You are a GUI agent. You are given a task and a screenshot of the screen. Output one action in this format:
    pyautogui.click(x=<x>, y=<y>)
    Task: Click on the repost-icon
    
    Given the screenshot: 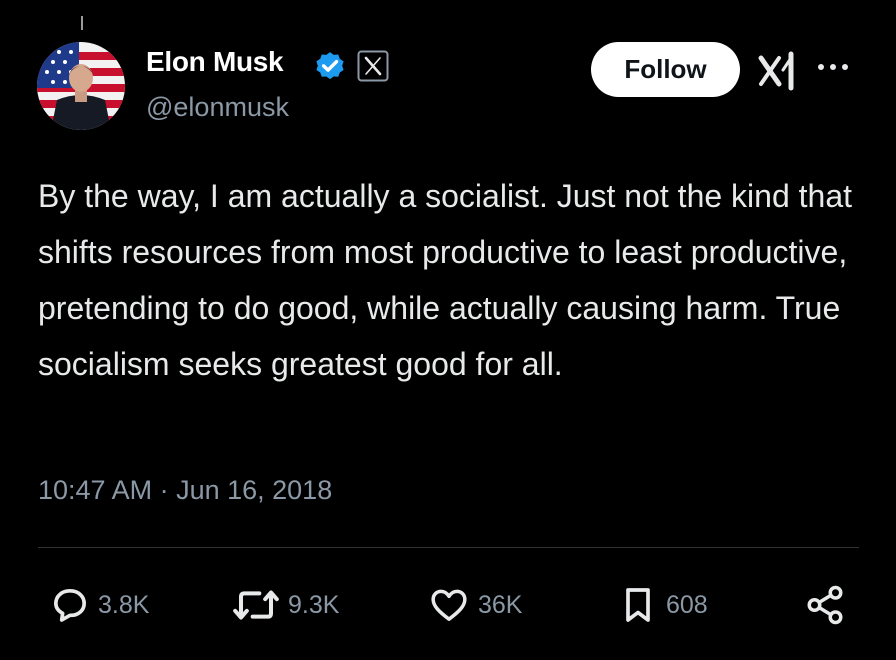 What is the action you would take?
    pyautogui.click(x=256, y=605)
    